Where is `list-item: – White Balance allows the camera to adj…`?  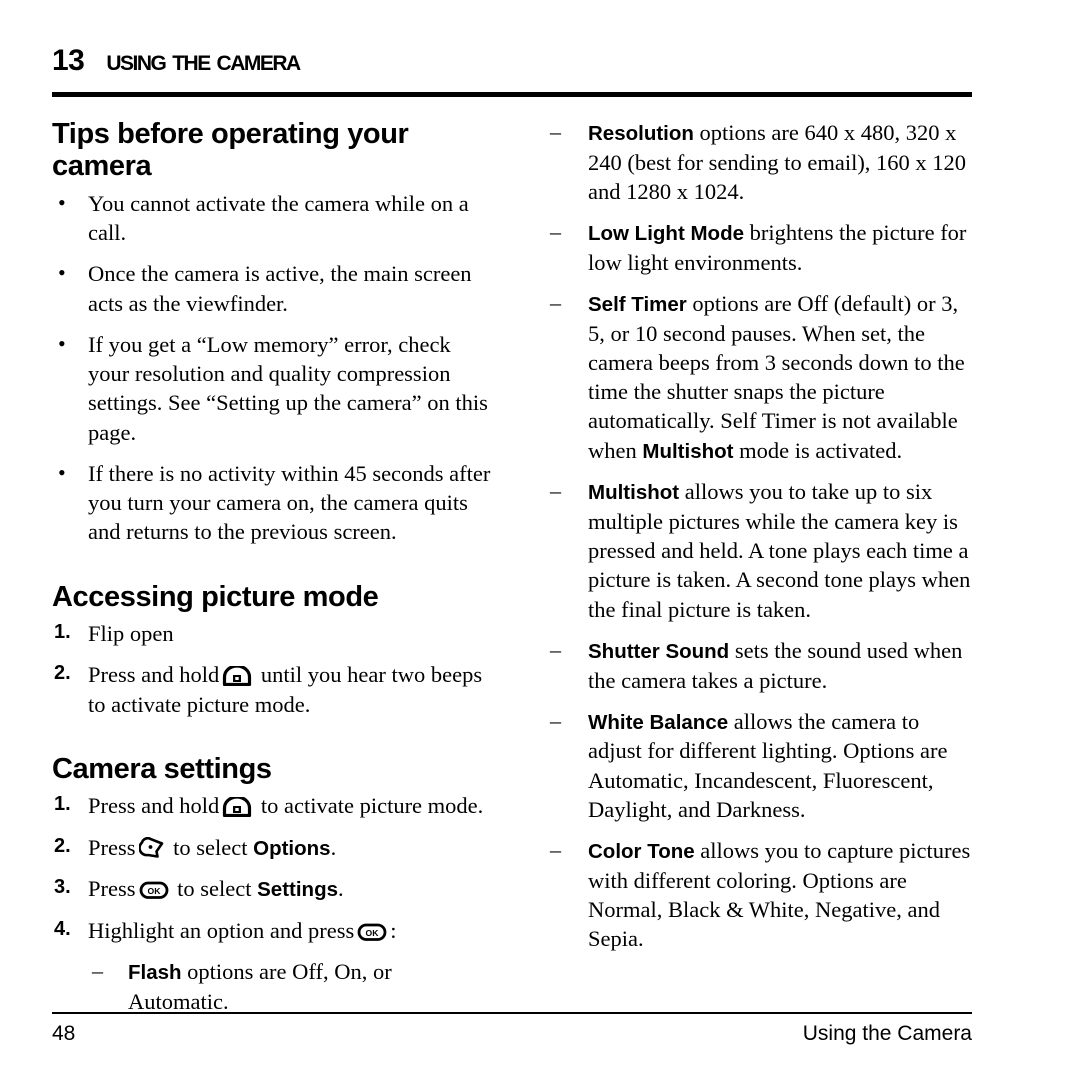
list-item: – White Balance allows the camera to adj… is located at coordinates (759, 765).